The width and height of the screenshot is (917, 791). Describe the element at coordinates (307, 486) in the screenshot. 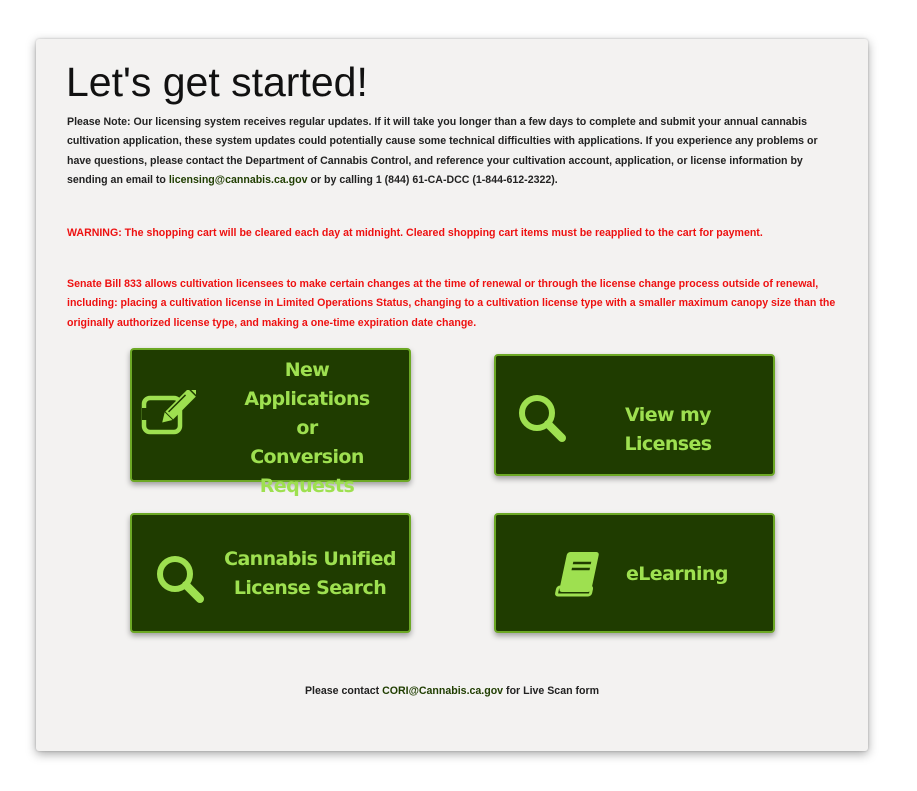

I see `new-applications-line-4: Requests` at that location.